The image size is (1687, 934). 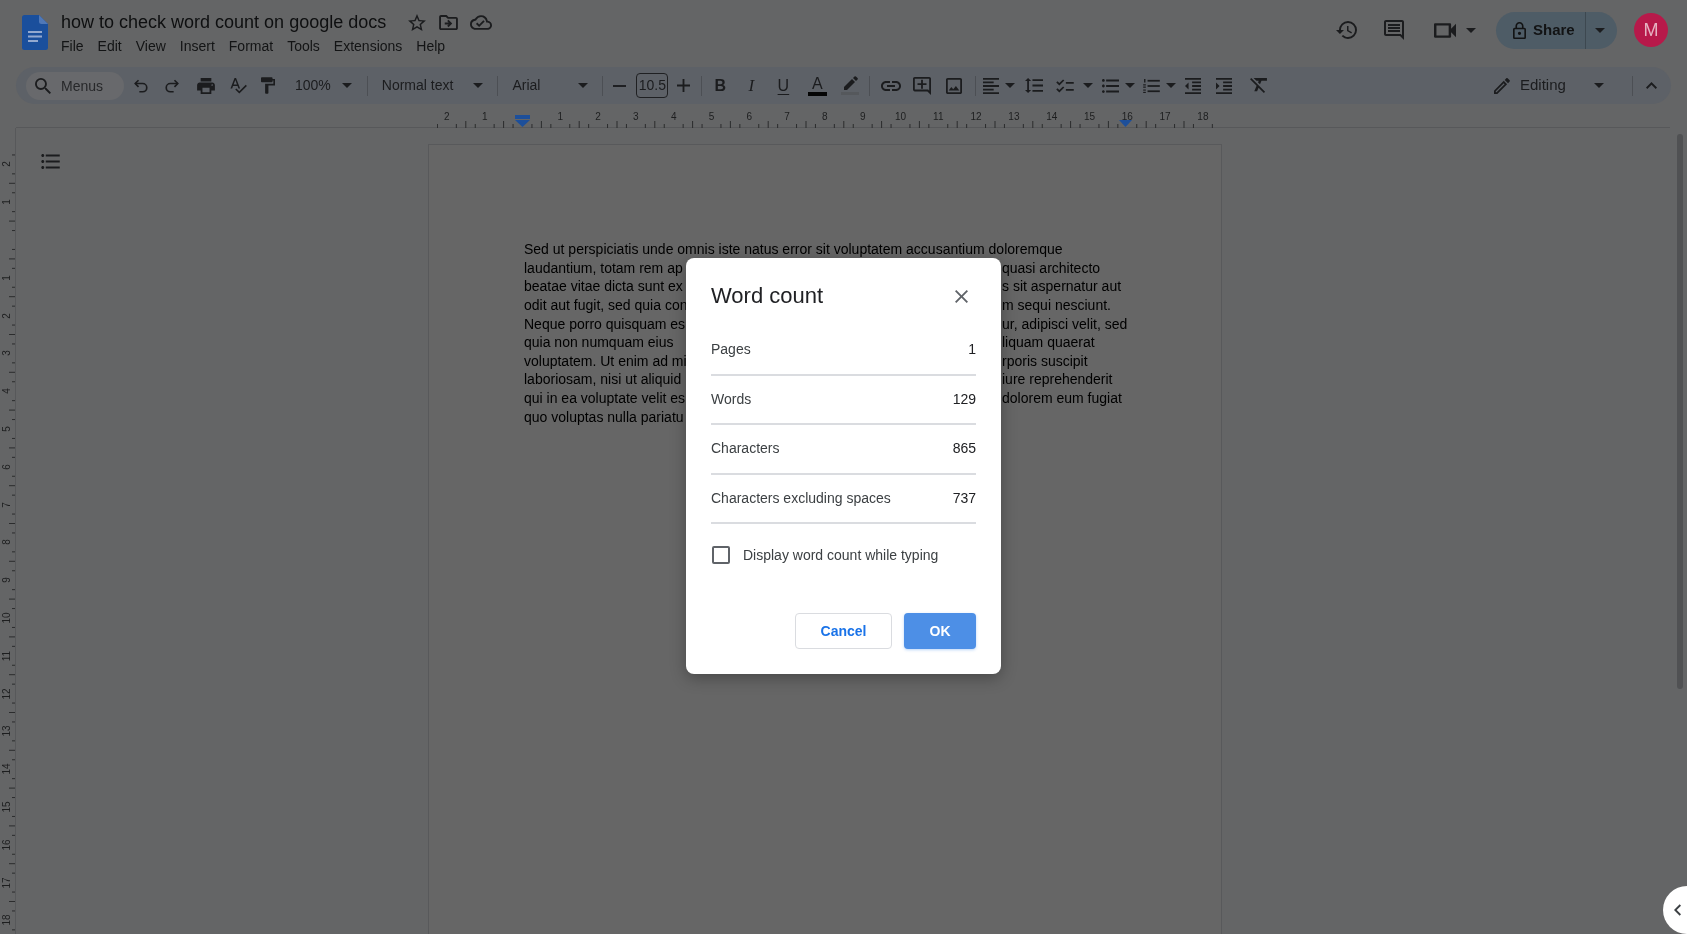 What do you see at coordinates (1651, 30) in the screenshot?
I see `avatar: M` at bounding box center [1651, 30].